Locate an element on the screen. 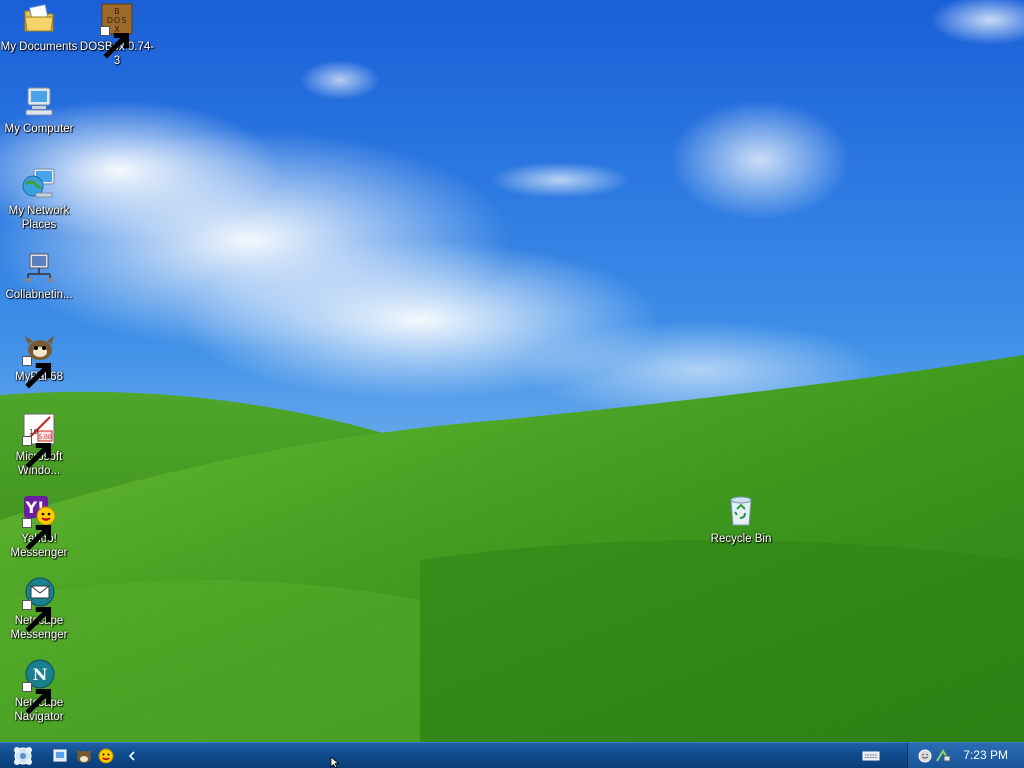  desktop-icon-netscape-messenger: Netscape Messenger is located at coordinates (39, 609).